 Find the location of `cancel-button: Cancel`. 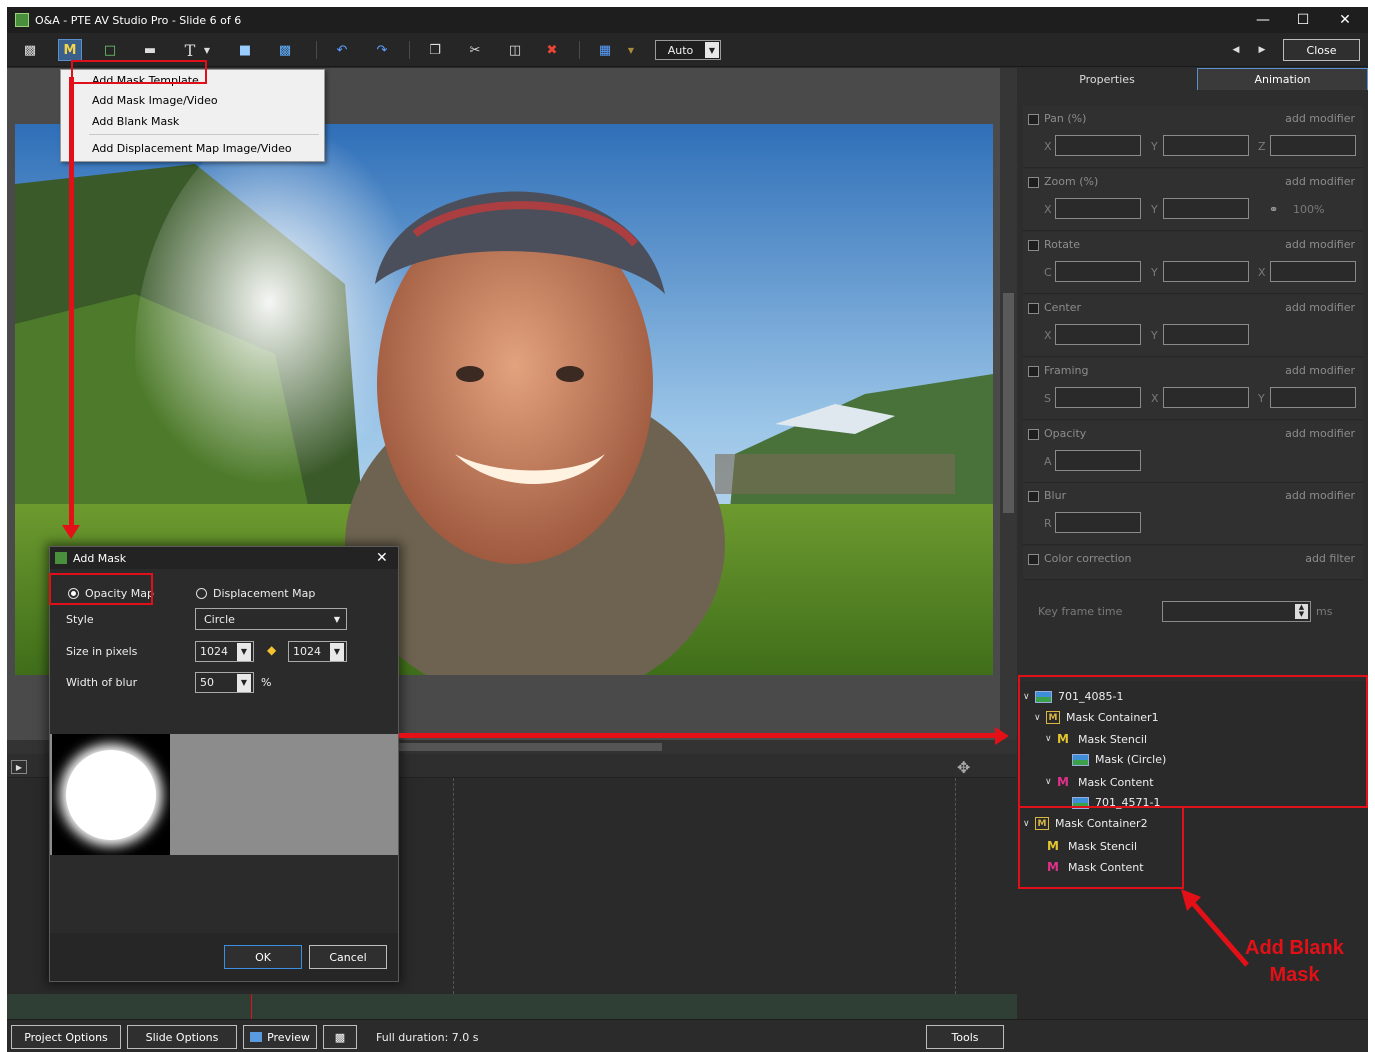

cancel-button: Cancel is located at coordinates (348, 957).